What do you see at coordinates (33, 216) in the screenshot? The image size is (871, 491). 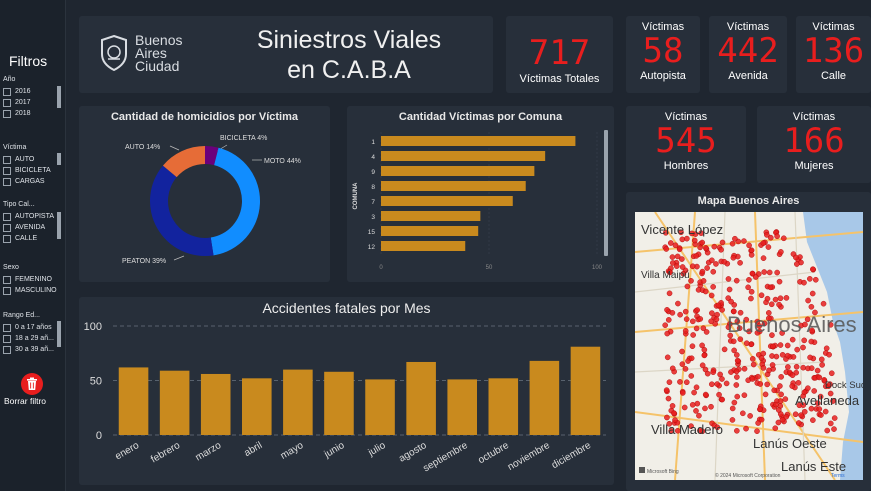 I see `street-option-autopista: AUTOPISTA` at bounding box center [33, 216].